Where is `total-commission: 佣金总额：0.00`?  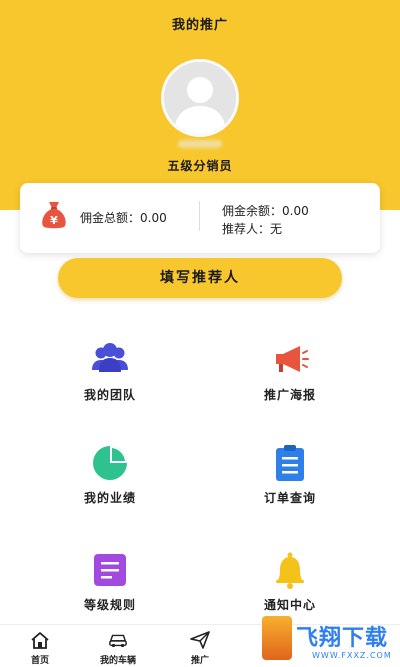 total-commission: 佣金总额：0.00 is located at coordinates (123, 218).